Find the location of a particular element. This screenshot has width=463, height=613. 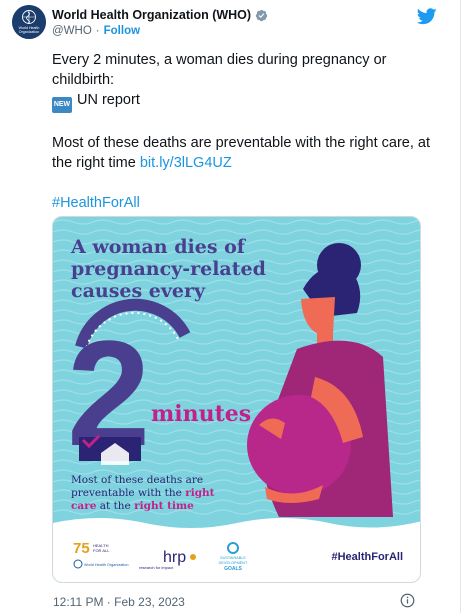

hrp-dot-icon is located at coordinates (193, 557).